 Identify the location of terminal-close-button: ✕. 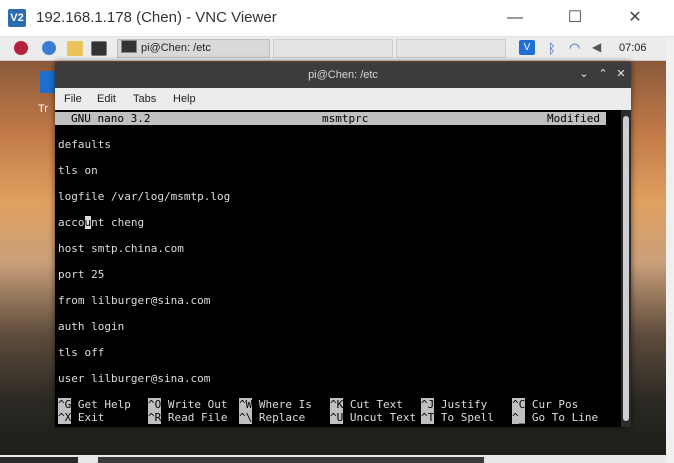
(621, 74).